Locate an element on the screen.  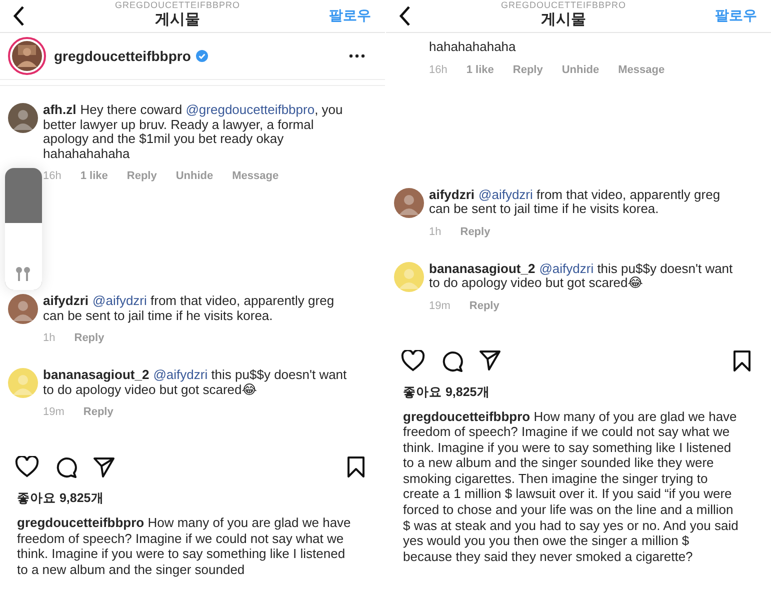
caption-text: gregdoucetteifbbpro How many of you are glad we have freedom of speech? Imagine if we could not say what we think. Imagine if you were to say something like I listened to a new album and the singer sounded is located at coordinates (184, 546).